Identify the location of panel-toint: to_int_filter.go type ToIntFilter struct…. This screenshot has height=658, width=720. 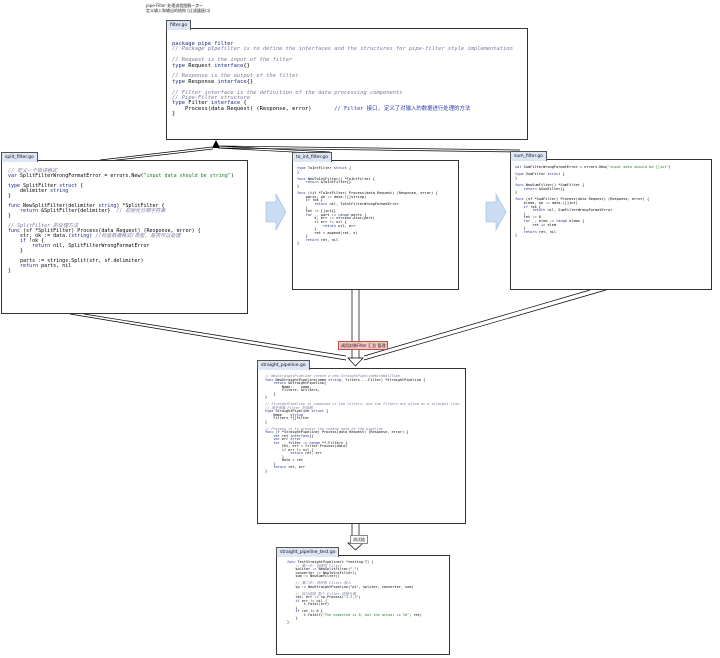
(375, 221).